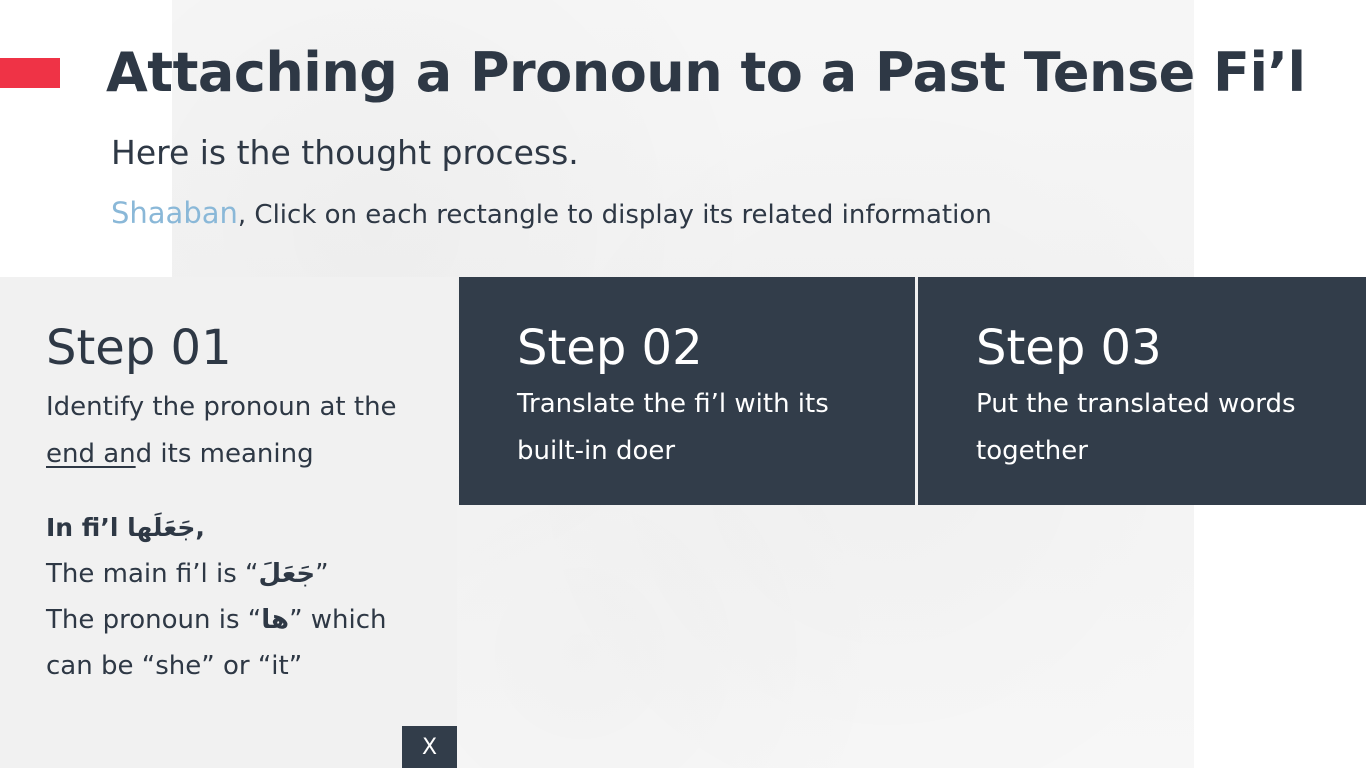 This screenshot has width=1366, height=768. What do you see at coordinates (429, 747) in the screenshot?
I see `close-button: X` at bounding box center [429, 747].